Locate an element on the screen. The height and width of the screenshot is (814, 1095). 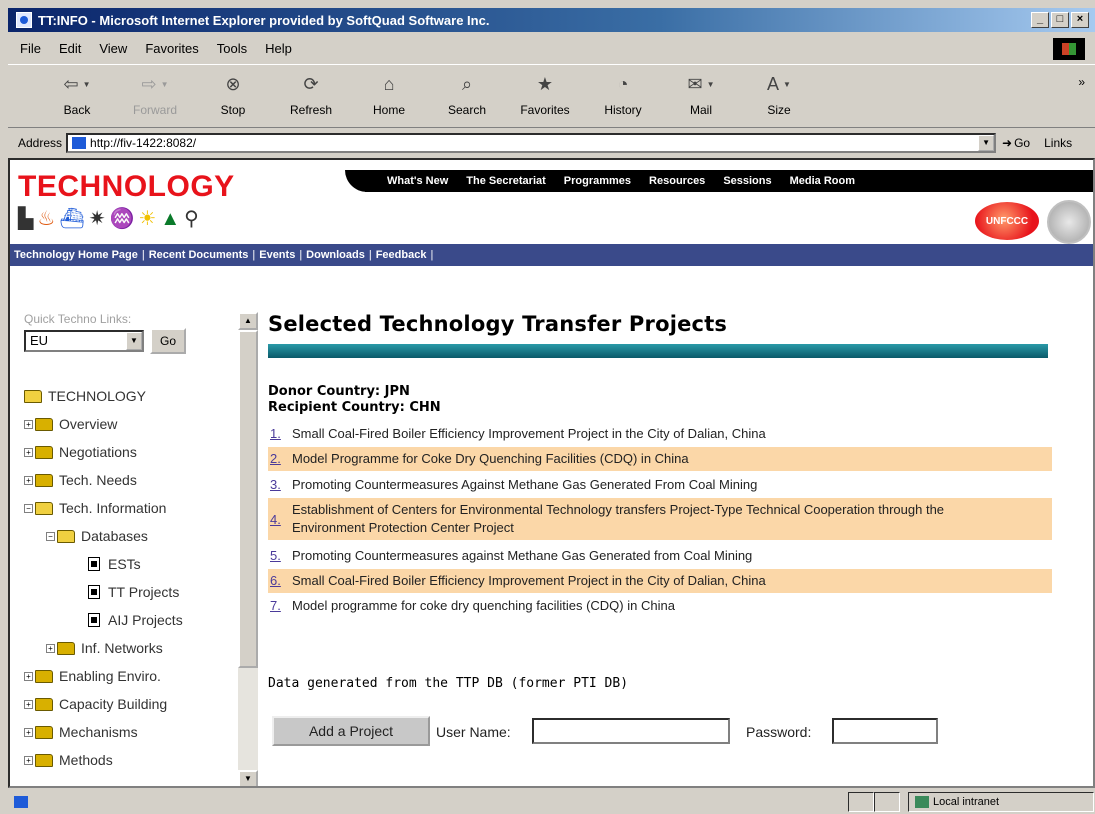
subnav-technology-home: Technology Home Page is located at coordinates (76, 255).